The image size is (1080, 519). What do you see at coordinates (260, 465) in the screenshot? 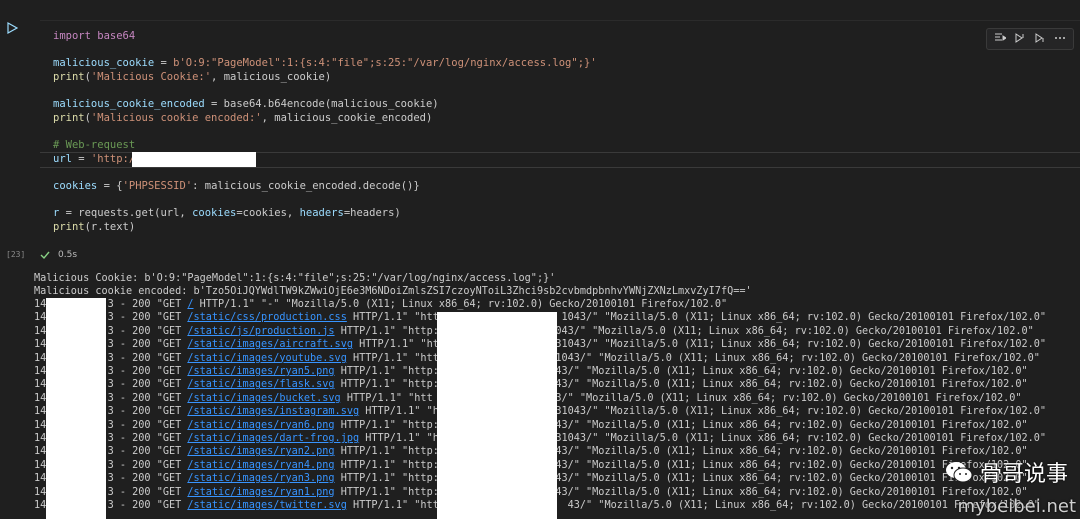
I see `log-path-link: /static/images/ryan4.png` at bounding box center [260, 465].